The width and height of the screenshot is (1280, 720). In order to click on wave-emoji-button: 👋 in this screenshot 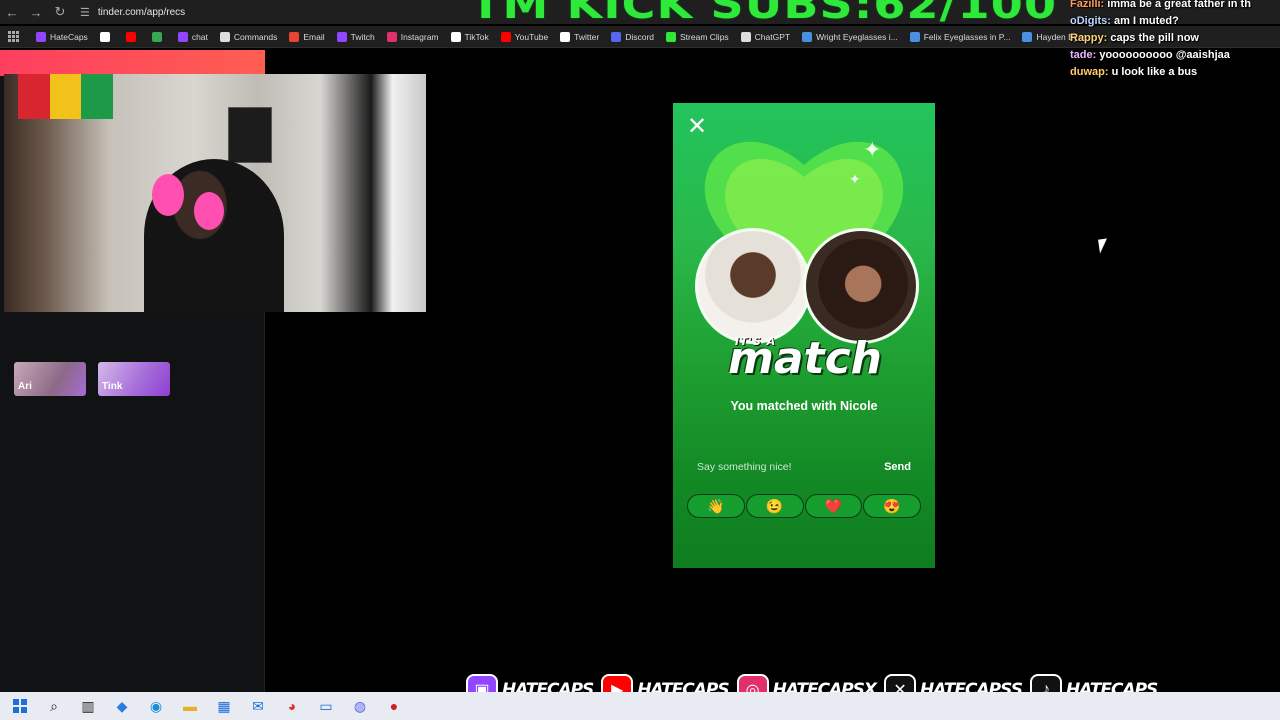, I will do `click(716, 506)`.